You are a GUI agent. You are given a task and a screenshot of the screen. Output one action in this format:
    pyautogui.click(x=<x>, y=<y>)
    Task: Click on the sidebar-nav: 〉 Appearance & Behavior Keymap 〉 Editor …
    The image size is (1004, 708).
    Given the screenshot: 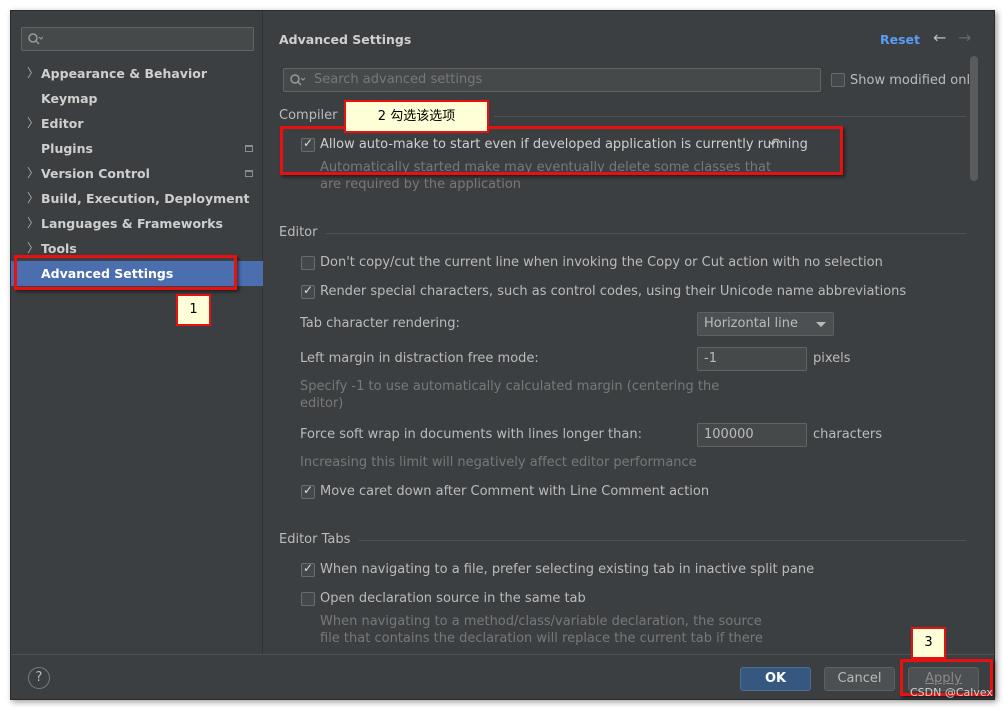 What is the action you would take?
    pyautogui.click(x=137, y=173)
    